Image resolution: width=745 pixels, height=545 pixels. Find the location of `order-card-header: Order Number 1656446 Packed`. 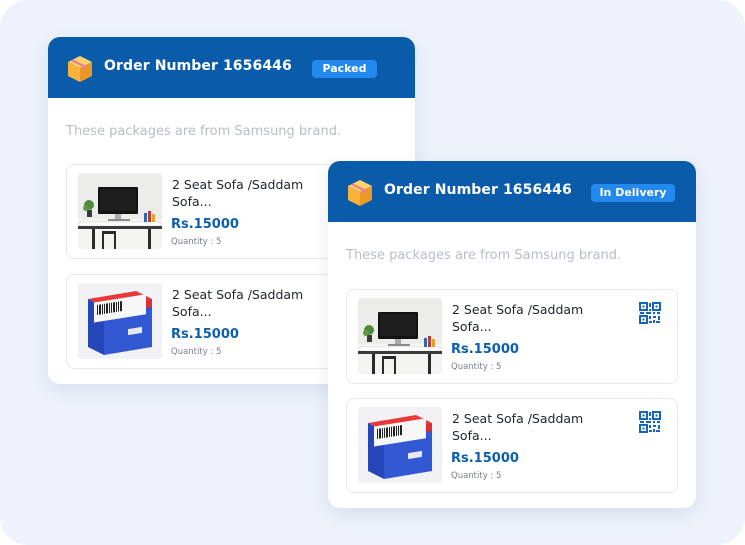

order-card-header: Order Number 1656446 Packed is located at coordinates (231, 67).